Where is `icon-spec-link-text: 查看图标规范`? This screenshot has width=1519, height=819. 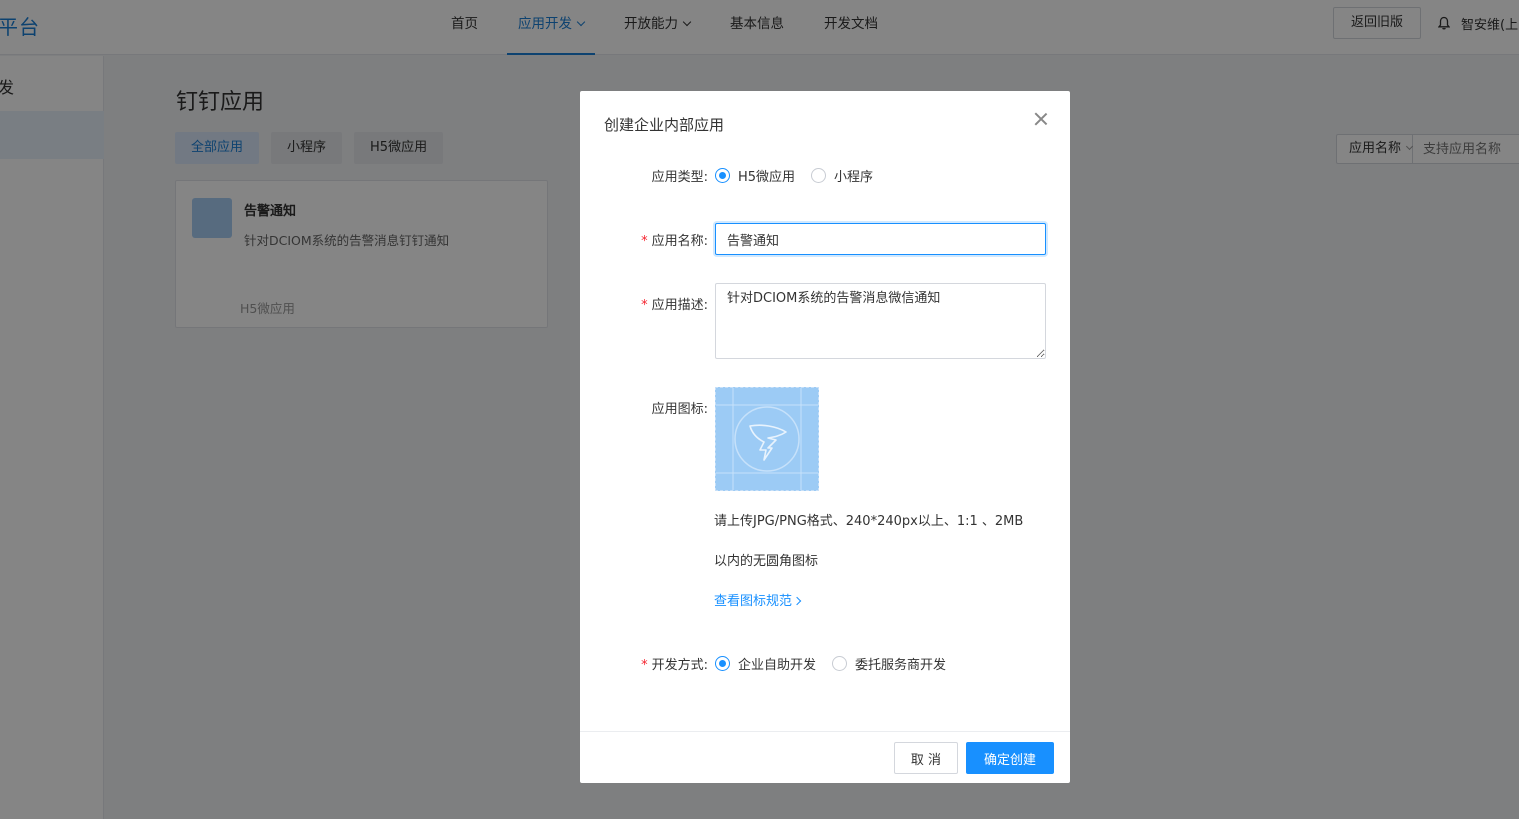 icon-spec-link-text: 查看图标规范 is located at coordinates (753, 601).